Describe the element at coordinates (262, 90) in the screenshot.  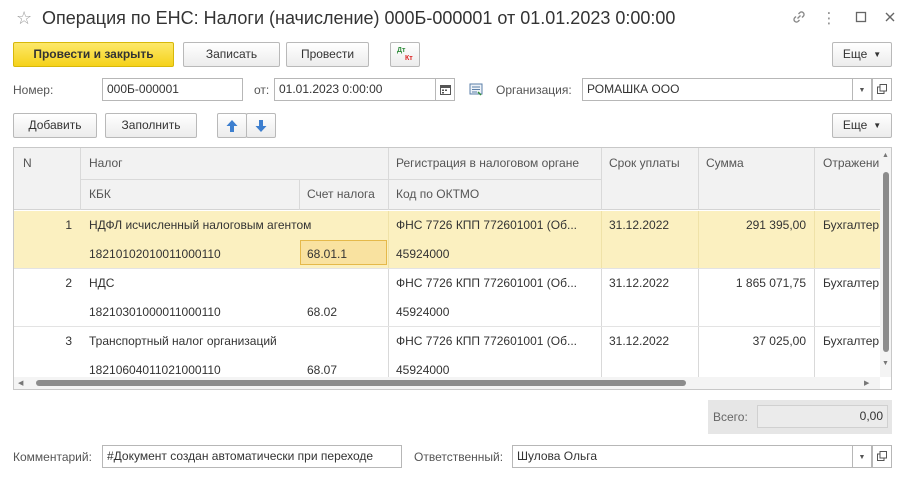
I see `date-label: от:` at that location.